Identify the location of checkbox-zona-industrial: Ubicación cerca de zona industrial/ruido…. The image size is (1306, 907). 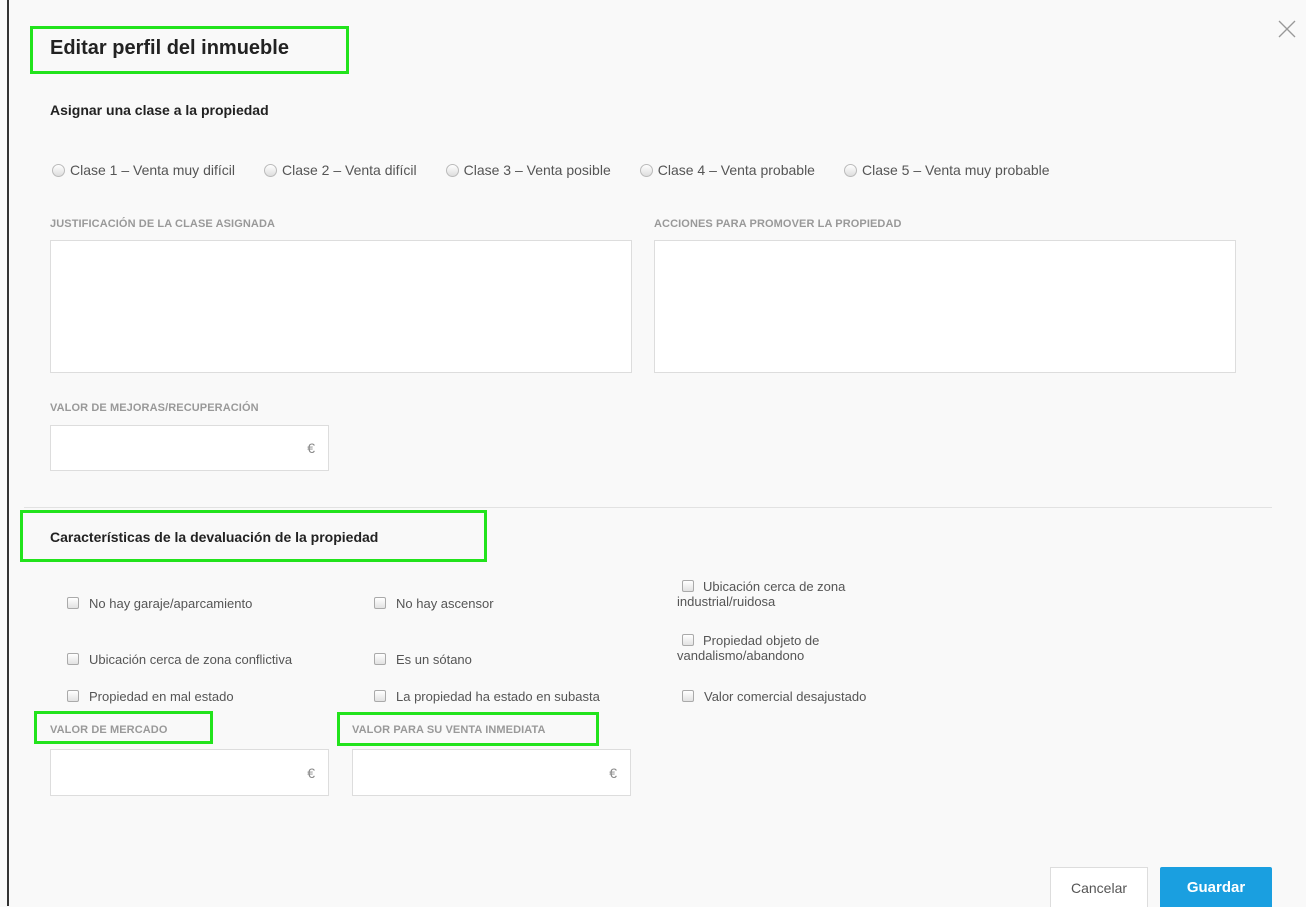
(787, 594).